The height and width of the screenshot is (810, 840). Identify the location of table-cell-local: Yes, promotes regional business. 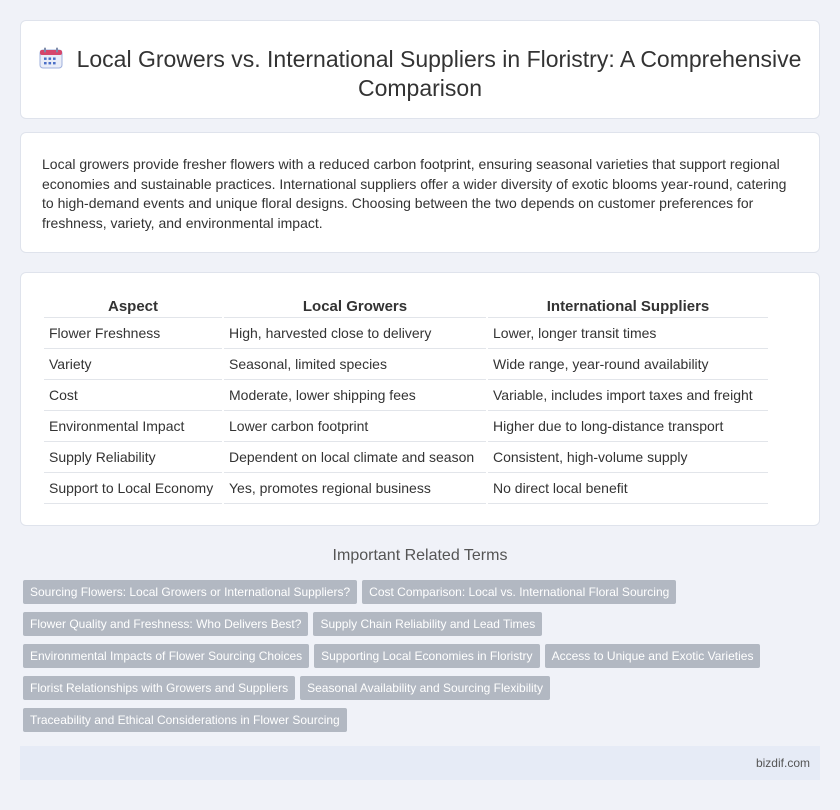
(355, 488).